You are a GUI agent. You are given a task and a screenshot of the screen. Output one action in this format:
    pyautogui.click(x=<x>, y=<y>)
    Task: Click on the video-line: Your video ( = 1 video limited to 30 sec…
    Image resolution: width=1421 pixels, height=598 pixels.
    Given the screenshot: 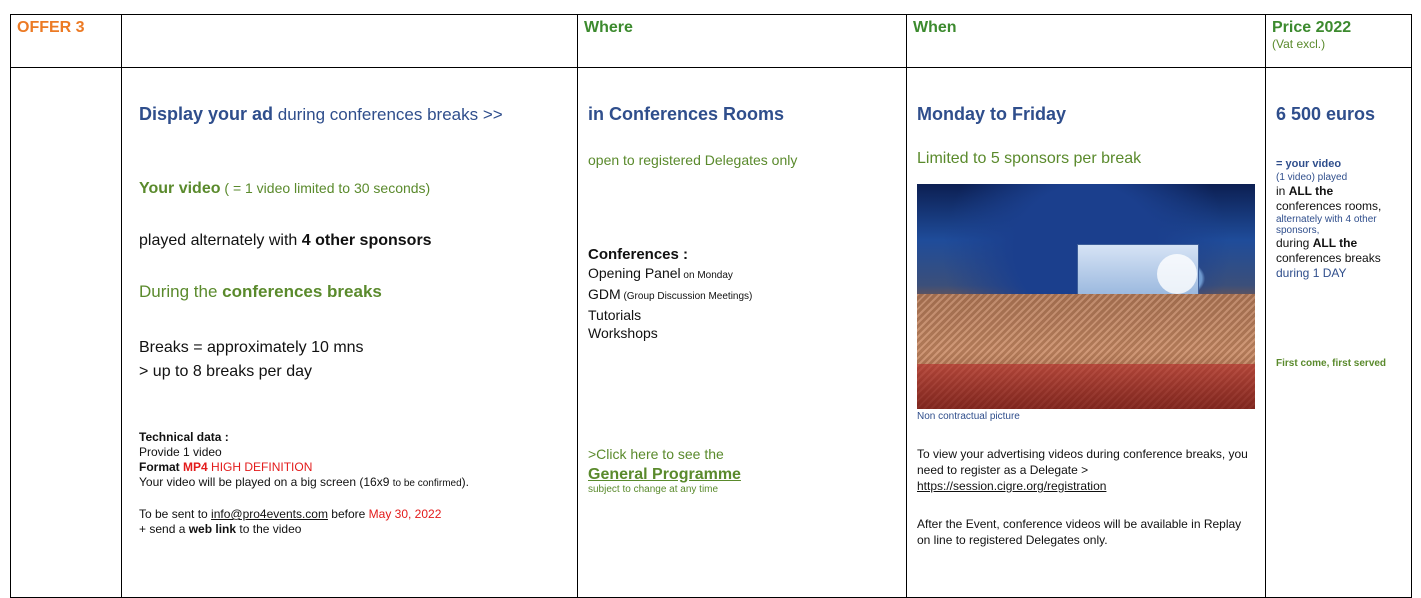 What is the action you would take?
    pyautogui.click(x=284, y=189)
    